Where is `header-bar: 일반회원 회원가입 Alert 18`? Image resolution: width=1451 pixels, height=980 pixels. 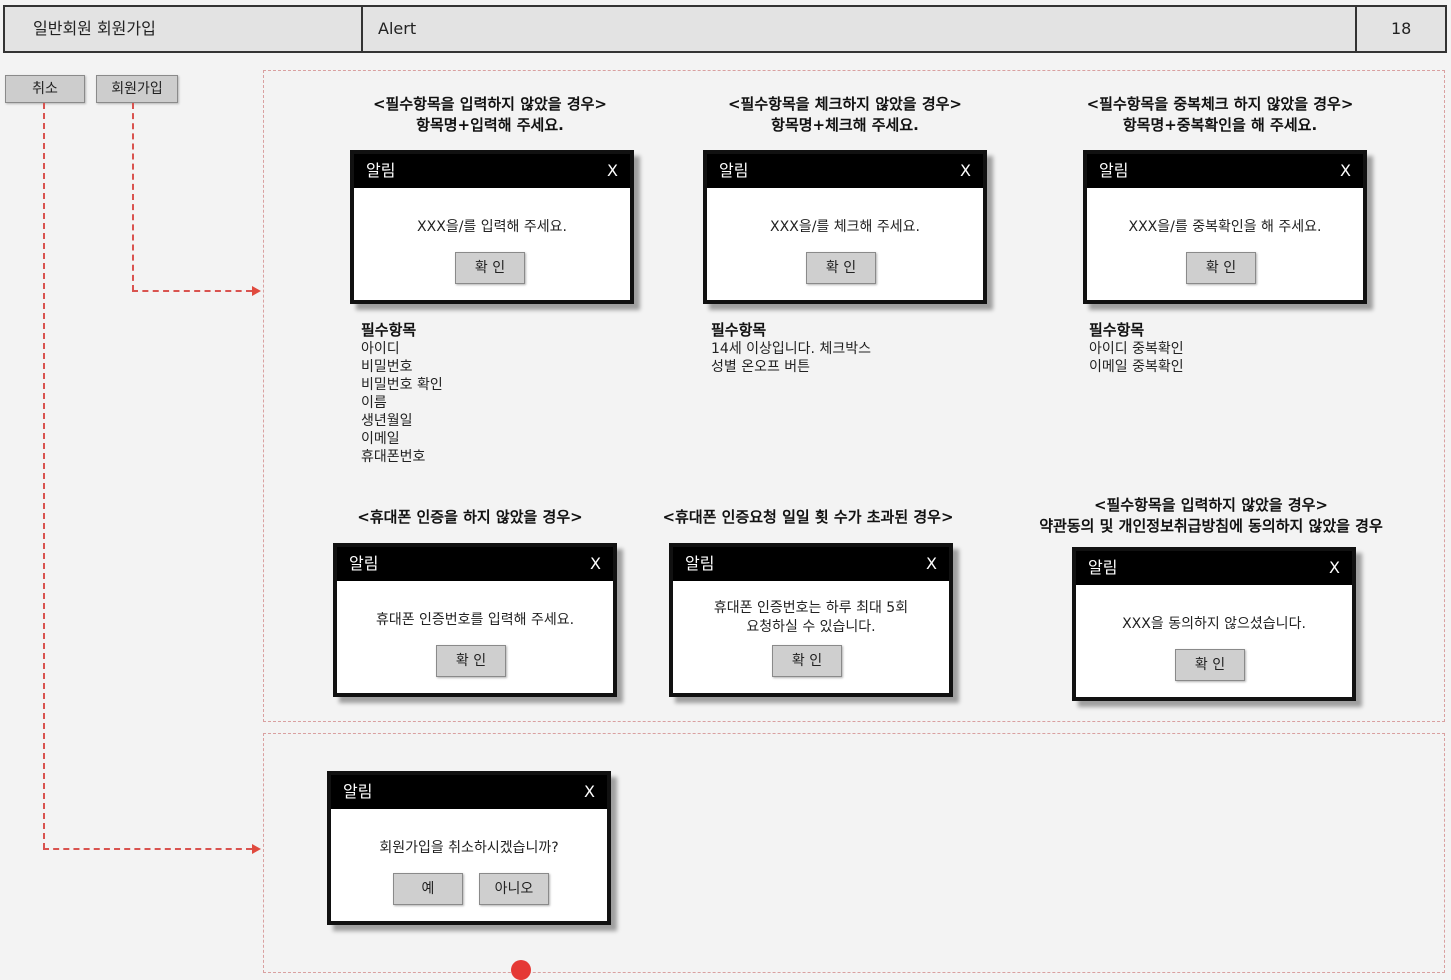 header-bar: 일반회원 회원가입 Alert 18 is located at coordinates (725, 29).